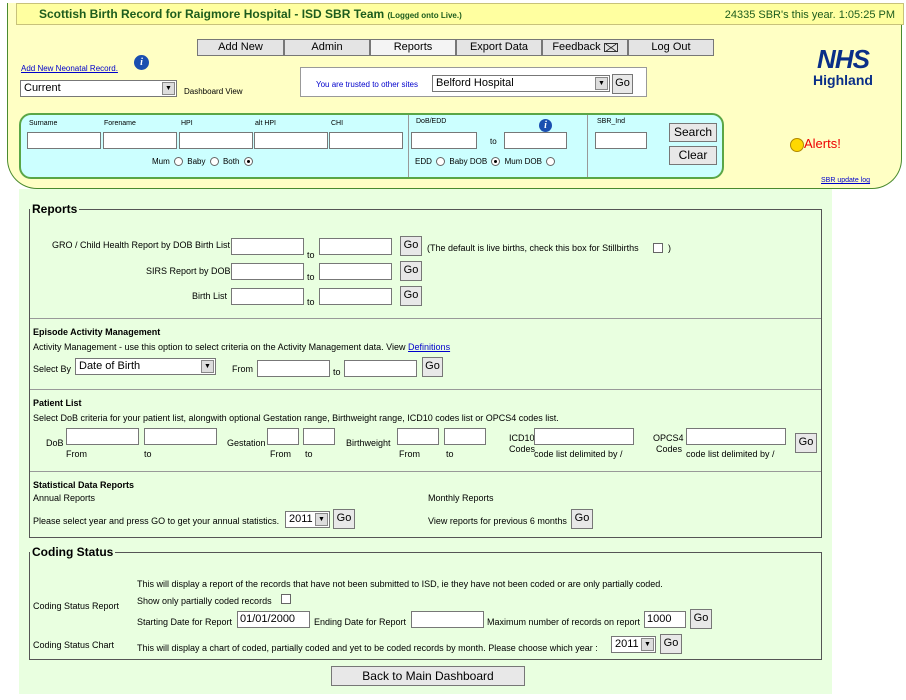  Describe the element at coordinates (355, 246) in the screenshot. I see `gro-to-input` at that location.